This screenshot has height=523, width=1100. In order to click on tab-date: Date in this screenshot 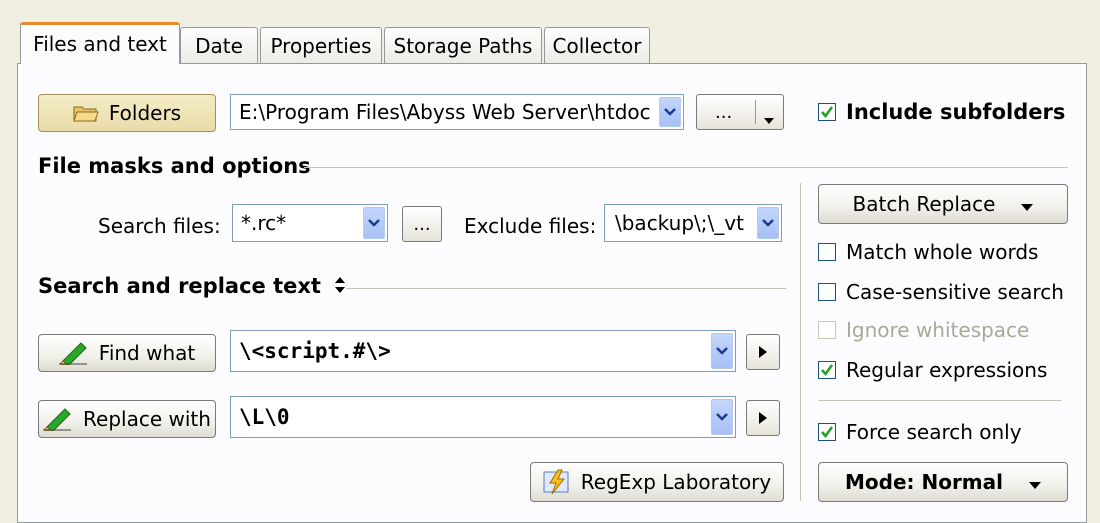, I will do `click(219, 45)`.